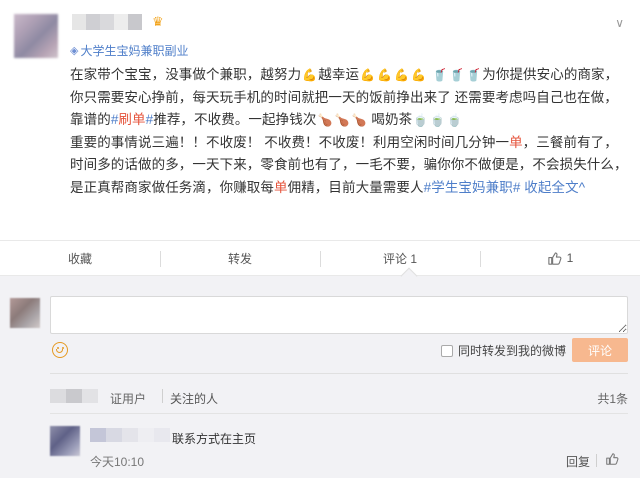  I want to click on comment-filter-row: 证用户 关注的人 共1条, so click(339, 397).